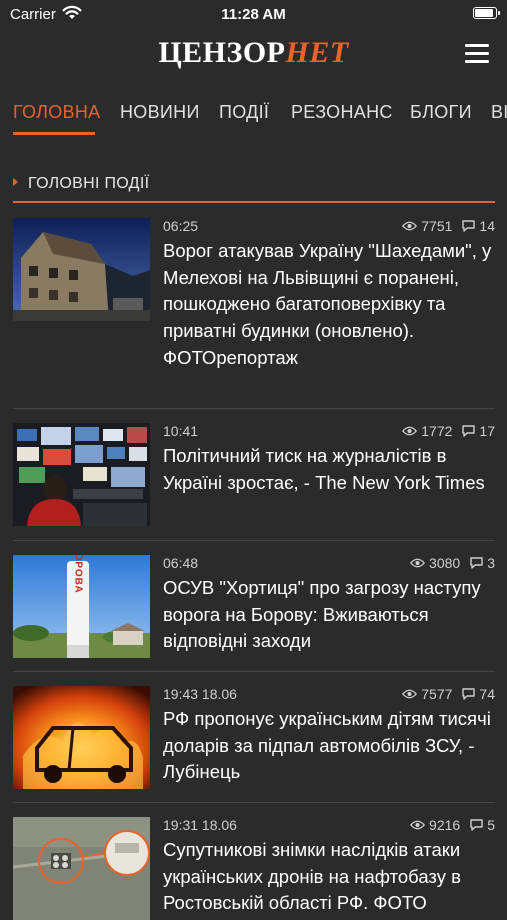  I want to click on tab-golovna: ГОЛОВНА, so click(56, 112).